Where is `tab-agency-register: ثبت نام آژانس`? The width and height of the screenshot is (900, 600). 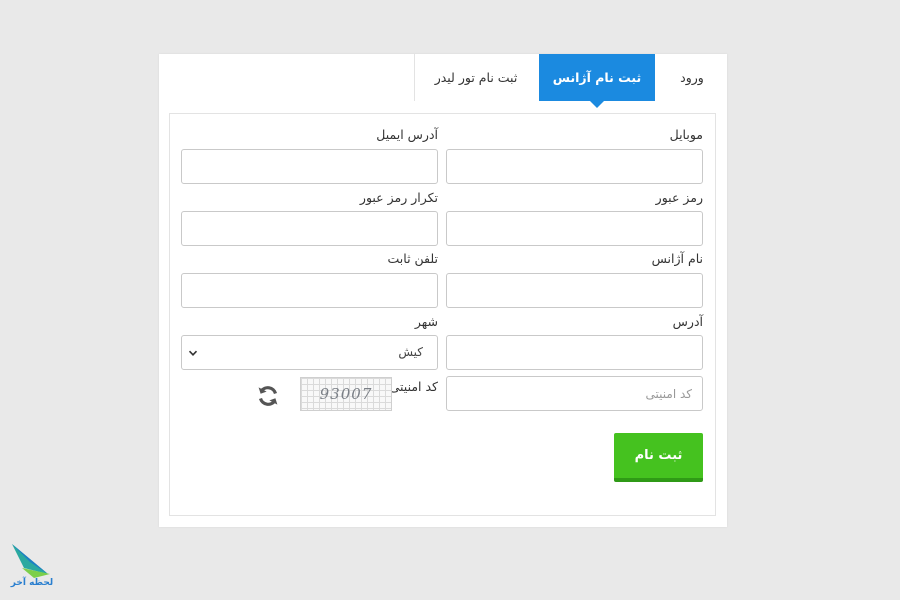 tab-agency-register: ثبت نام آژانس is located at coordinates (597, 81).